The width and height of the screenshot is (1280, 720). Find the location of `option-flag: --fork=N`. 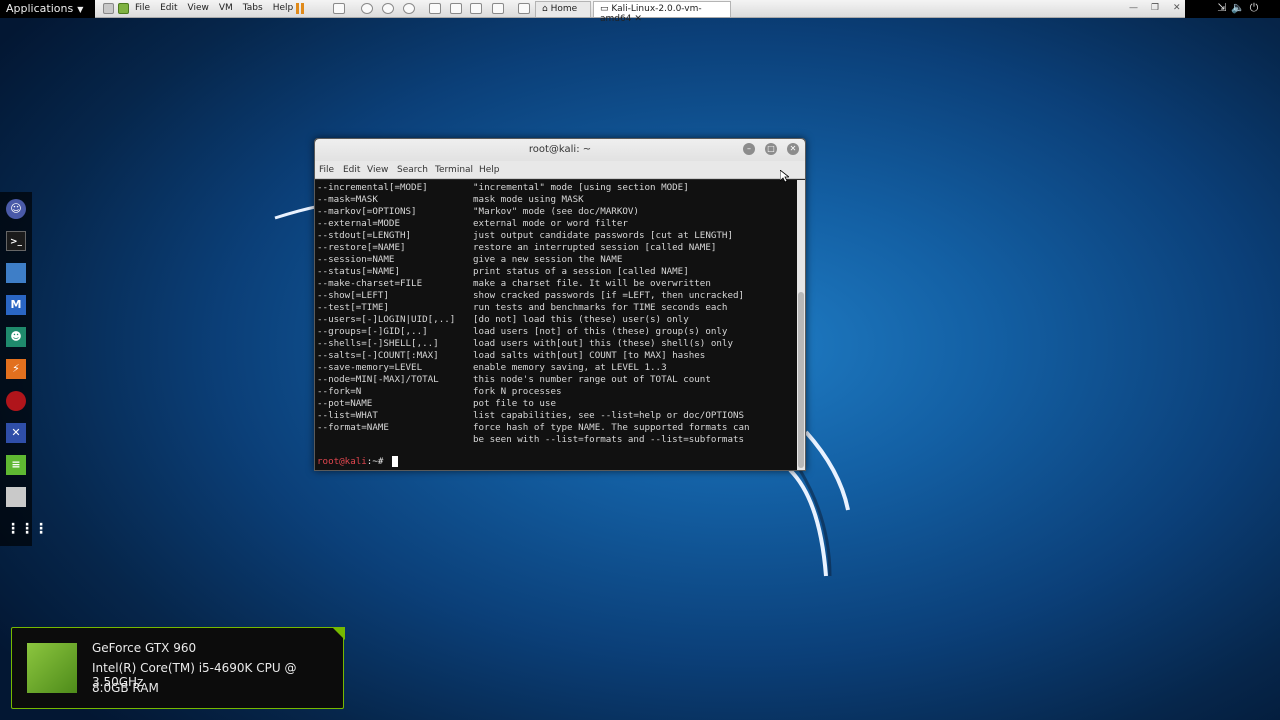

option-flag: --fork=N is located at coordinates (339, 391).